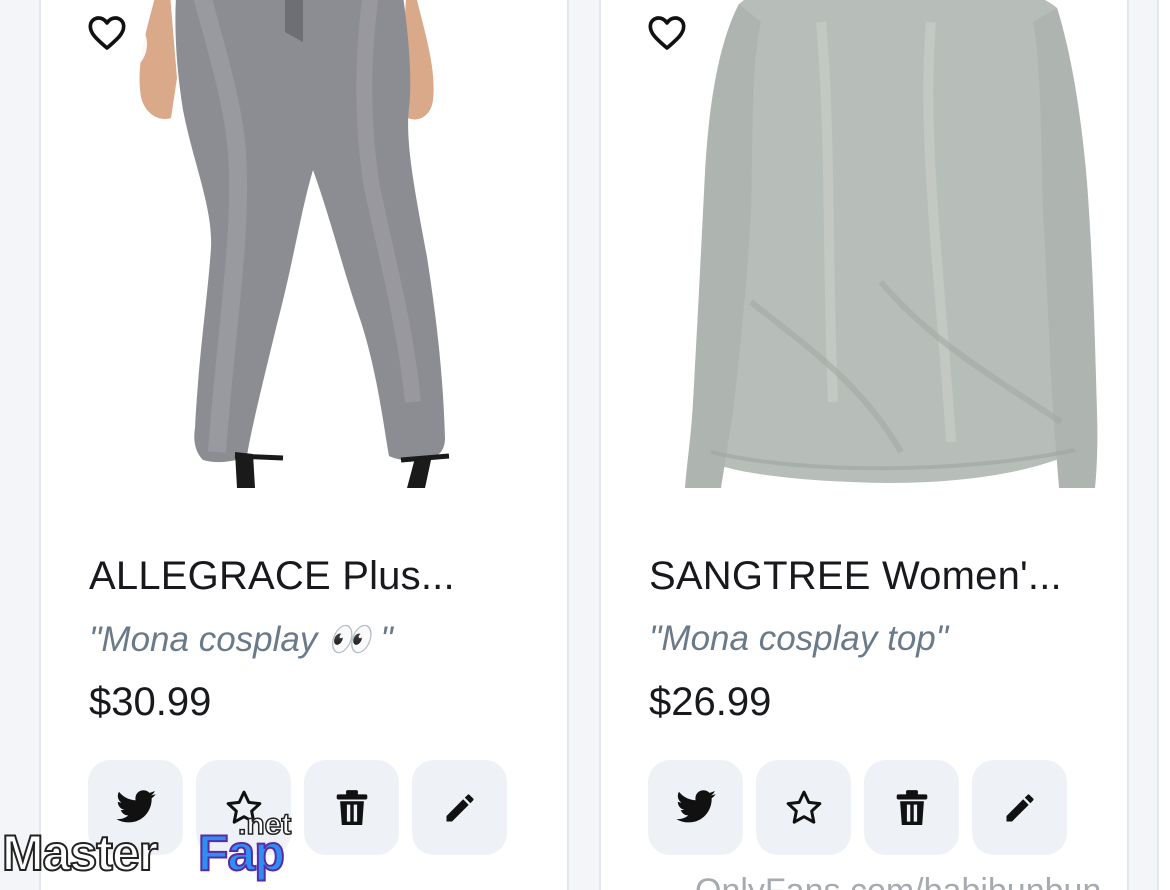 The image size is (1170, 890). Describe the element at coordinates (898, 881) in the screenshot. I see `footer-watermark-link: OnlyFans.com/babibunbun` at that location.